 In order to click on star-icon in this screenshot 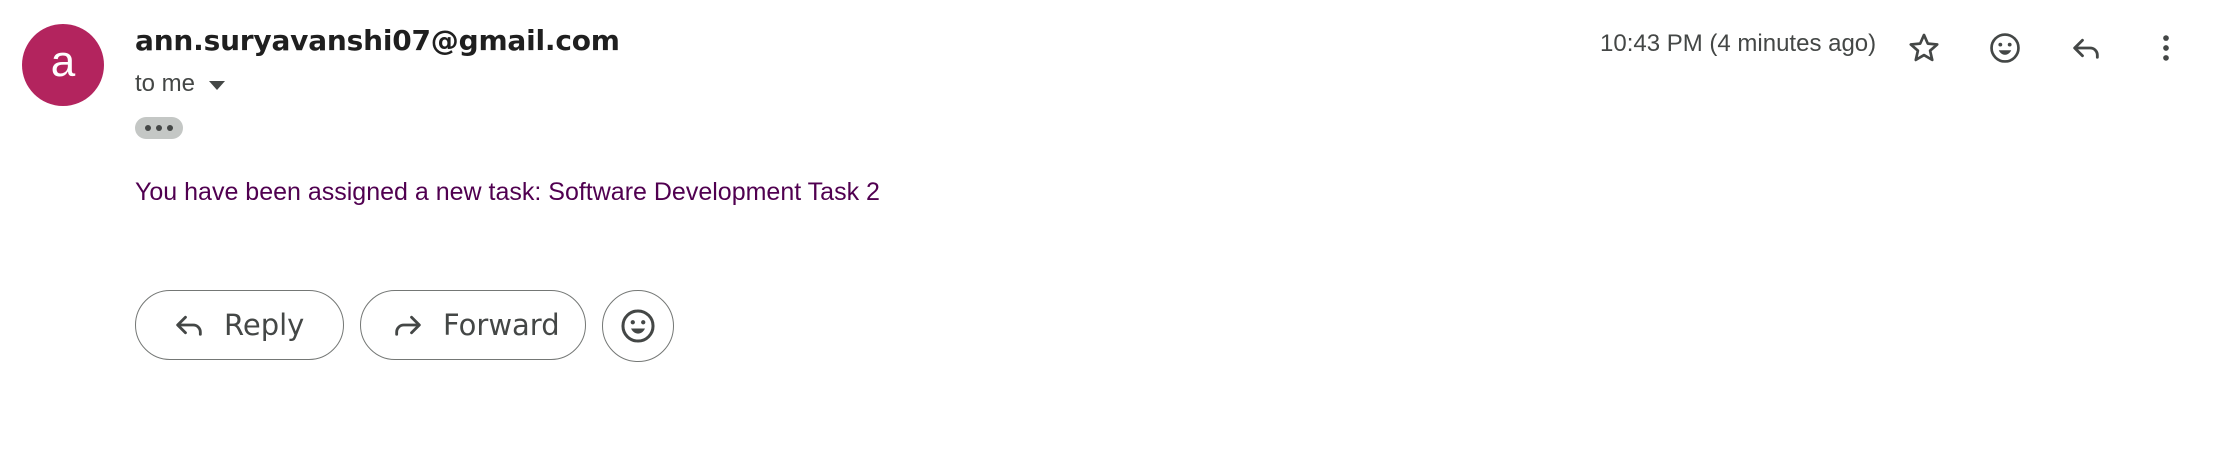, I will do `click(1924, 48)`.